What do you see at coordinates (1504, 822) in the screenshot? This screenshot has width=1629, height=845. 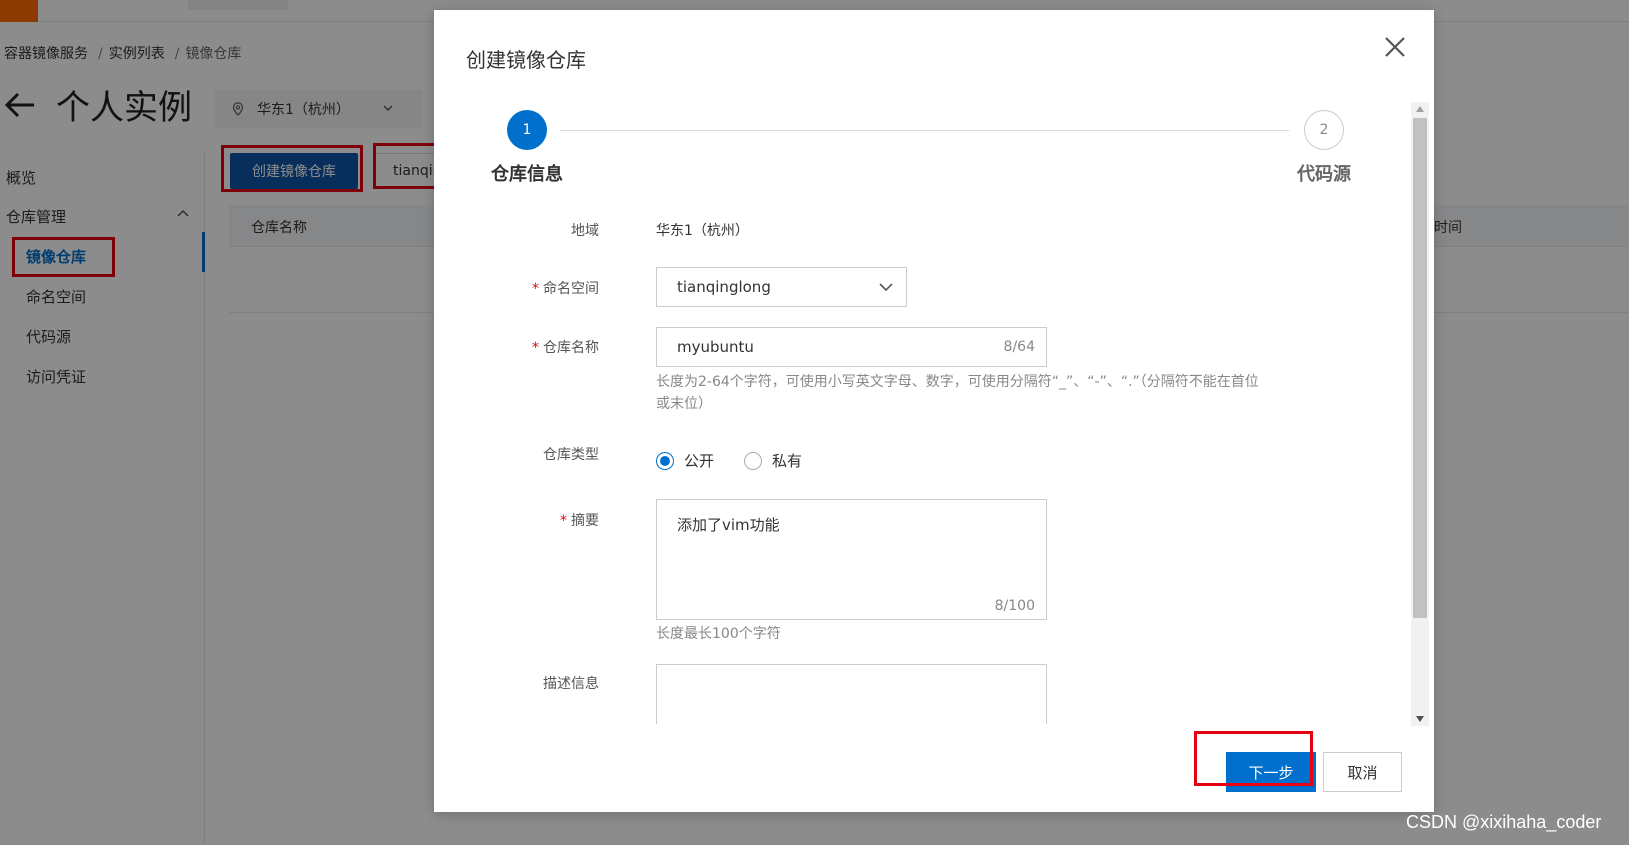 I see `watermark: CSDN @xixihaha_coder` at bounding box center [1504, 822].